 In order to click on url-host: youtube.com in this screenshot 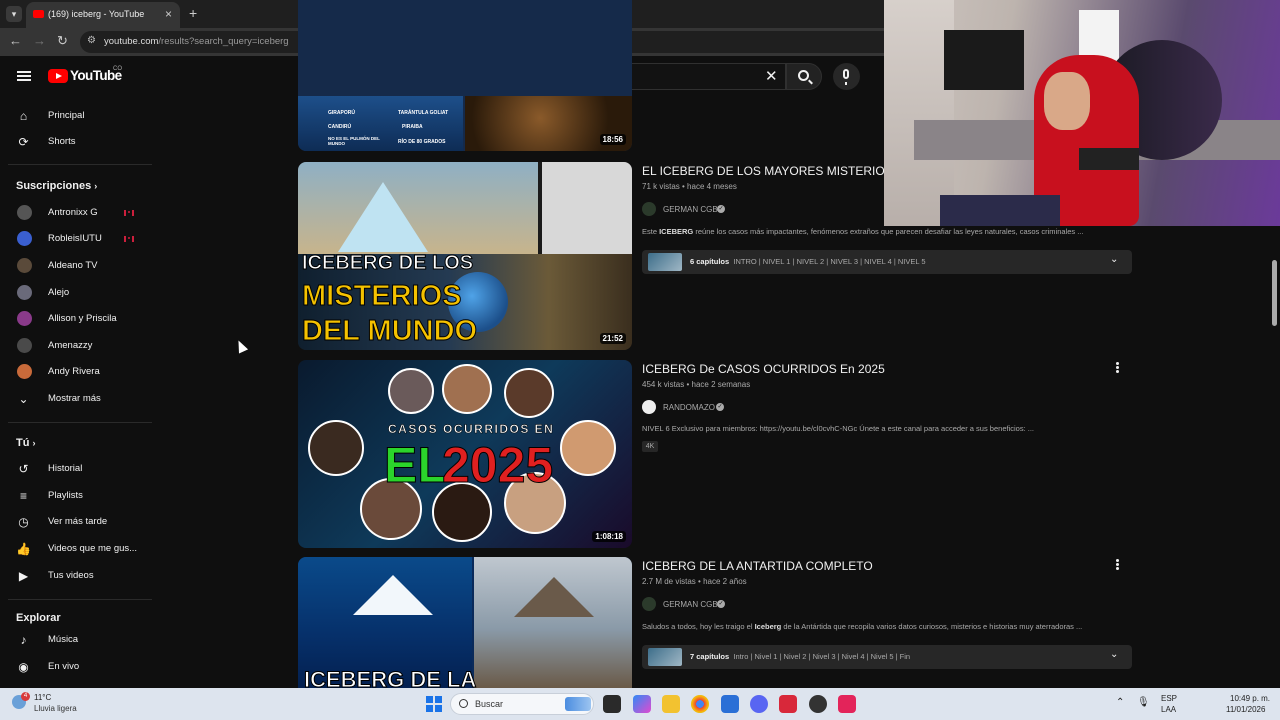, I will do `click(131, 41)`.